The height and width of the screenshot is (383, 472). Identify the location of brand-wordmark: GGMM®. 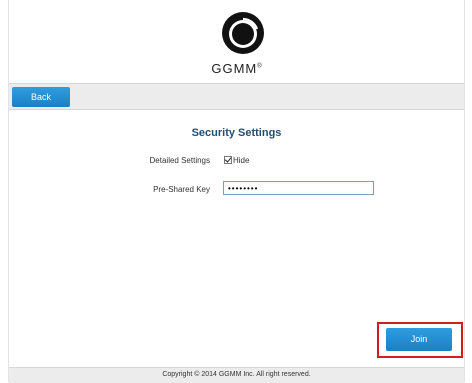
(236, 68).